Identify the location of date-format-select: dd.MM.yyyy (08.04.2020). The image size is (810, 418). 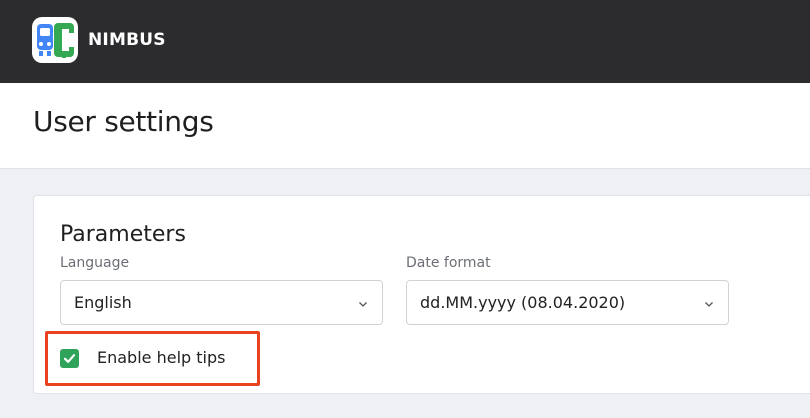
(567, 302).